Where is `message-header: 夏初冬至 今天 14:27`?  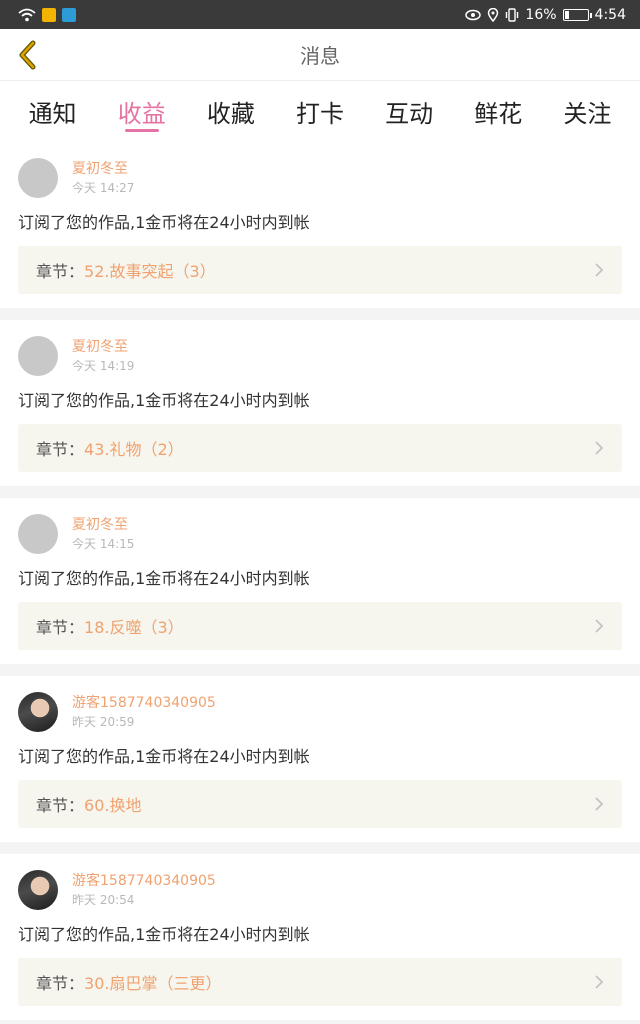
message-header: 夏初冬至 今天 14:27 is located at coordinates (320, 178).